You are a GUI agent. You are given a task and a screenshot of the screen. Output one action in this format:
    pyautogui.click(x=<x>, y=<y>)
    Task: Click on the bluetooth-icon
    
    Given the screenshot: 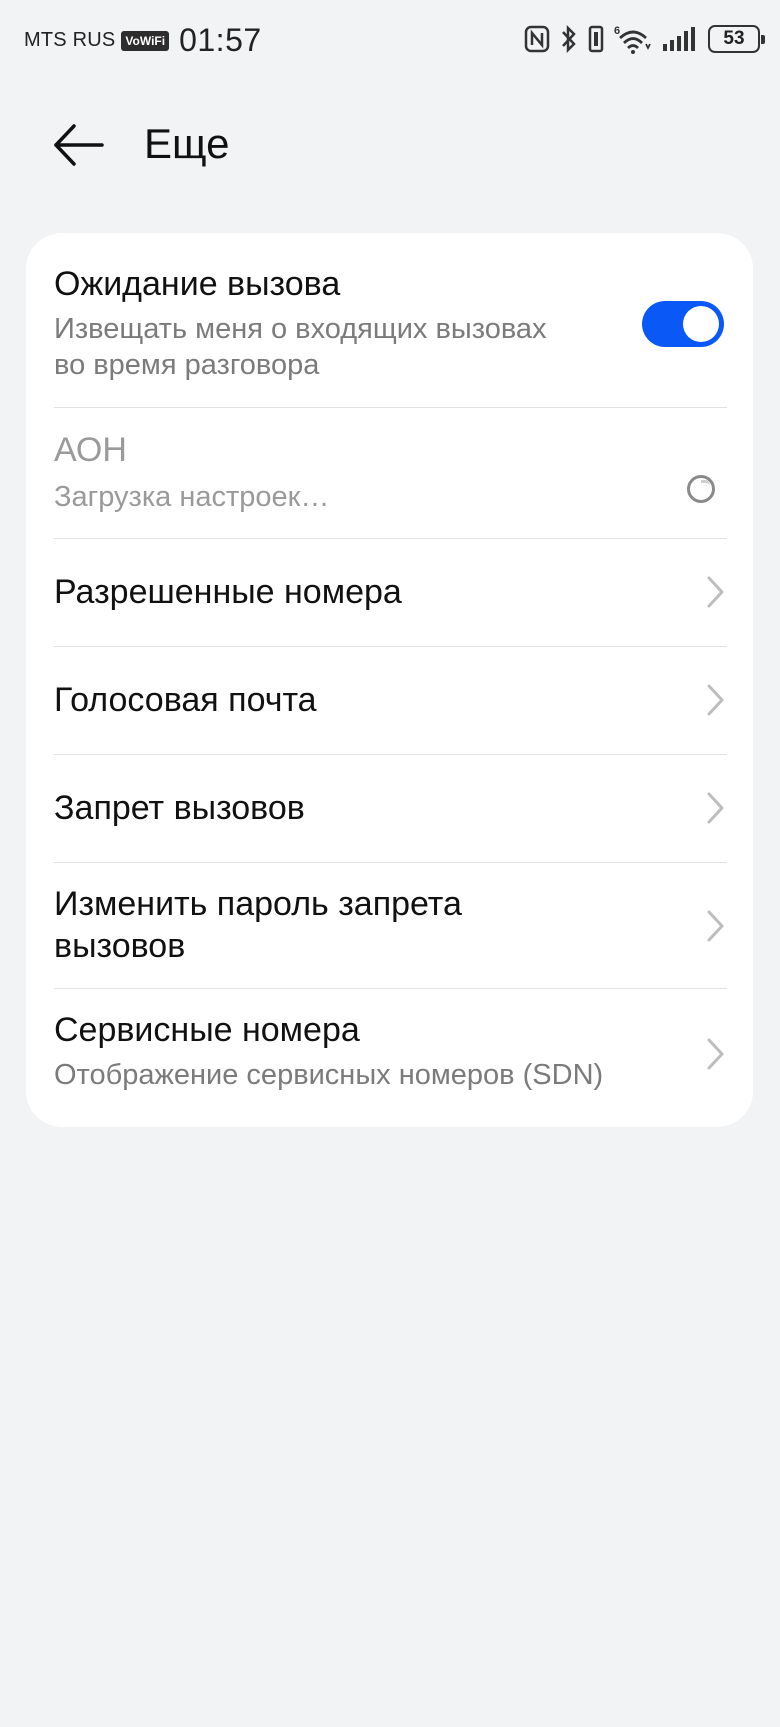 What is the action you would take?
    pyautogui.click(x=569, y=39)
    